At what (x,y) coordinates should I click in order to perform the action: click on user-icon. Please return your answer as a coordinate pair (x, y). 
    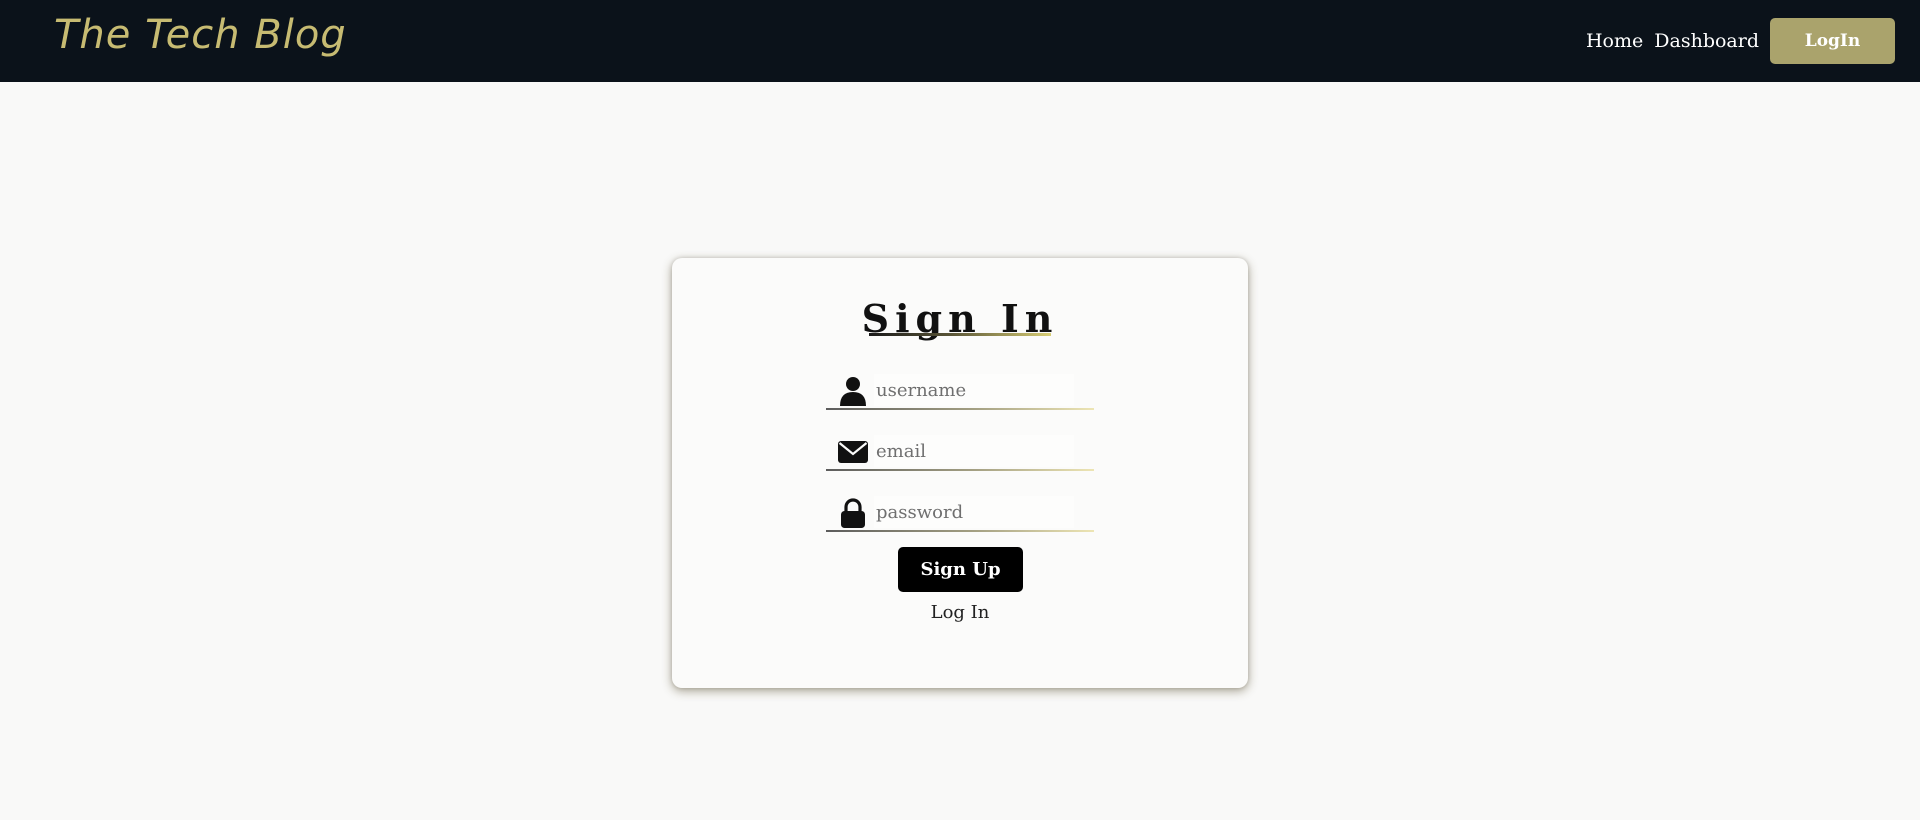
    Looking at the image, I should click on (853, 391).